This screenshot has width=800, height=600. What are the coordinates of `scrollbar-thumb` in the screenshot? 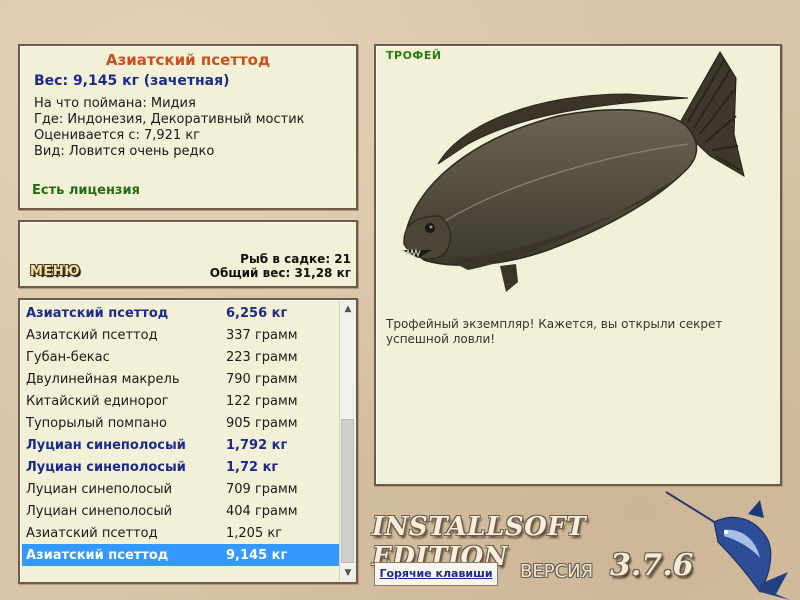 It's located at (347, 491).